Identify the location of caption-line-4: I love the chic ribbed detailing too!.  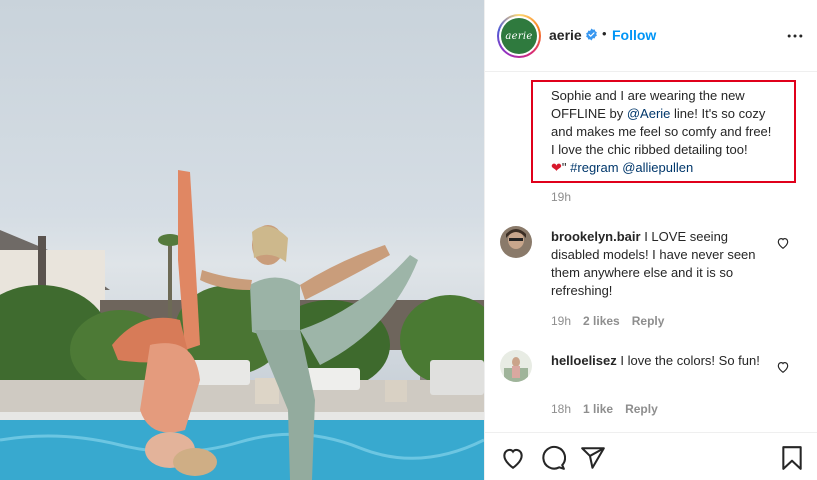
(649, 149).